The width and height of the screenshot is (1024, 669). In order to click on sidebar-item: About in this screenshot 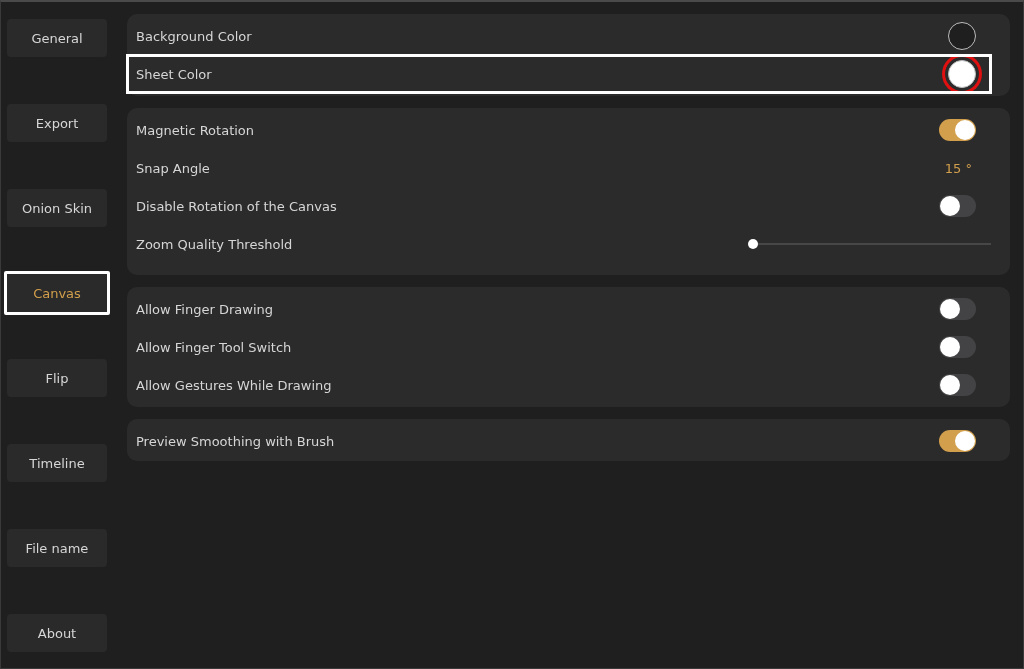, I will do `click(57, 633)`.